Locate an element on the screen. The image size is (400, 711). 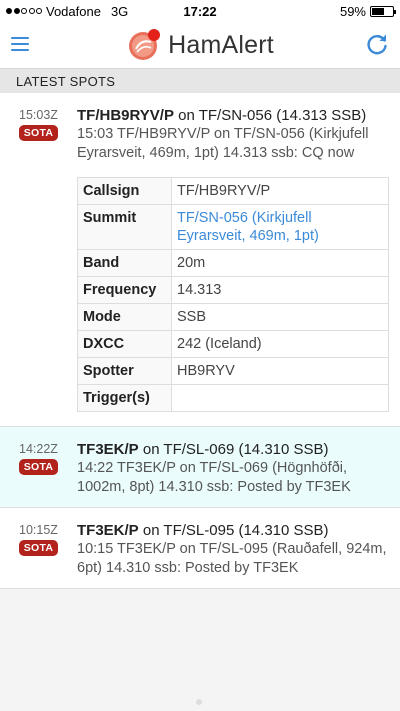
detail-row-frequency: Frequency 14.313 is located at coordinates (233, 290).